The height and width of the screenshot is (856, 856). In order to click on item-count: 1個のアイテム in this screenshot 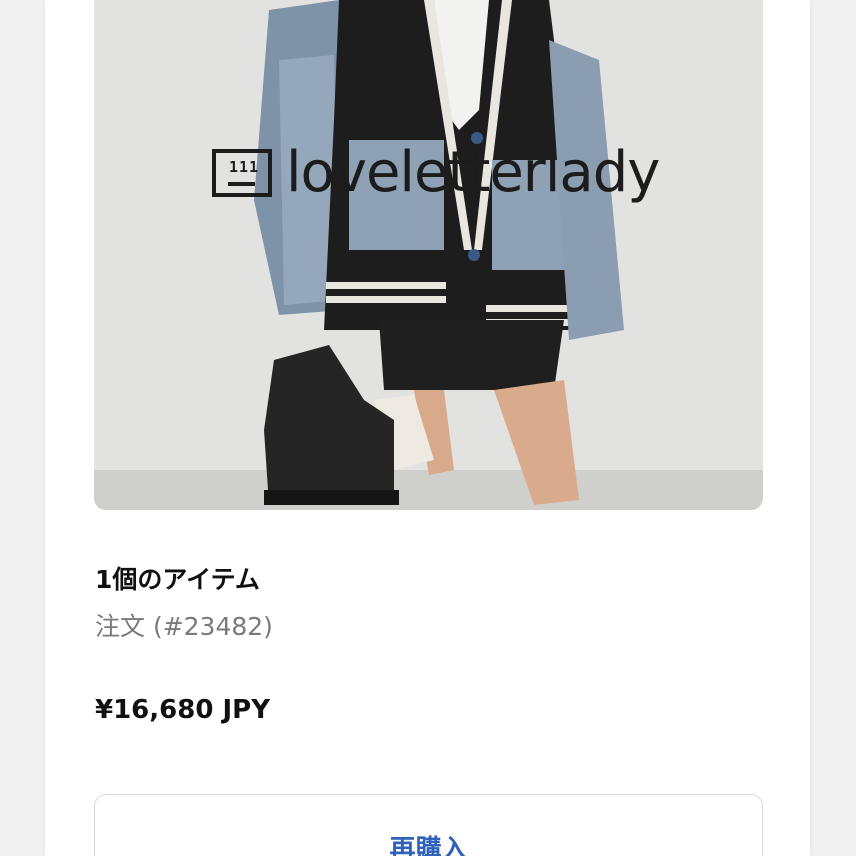, I will do `click(177, 579)`.